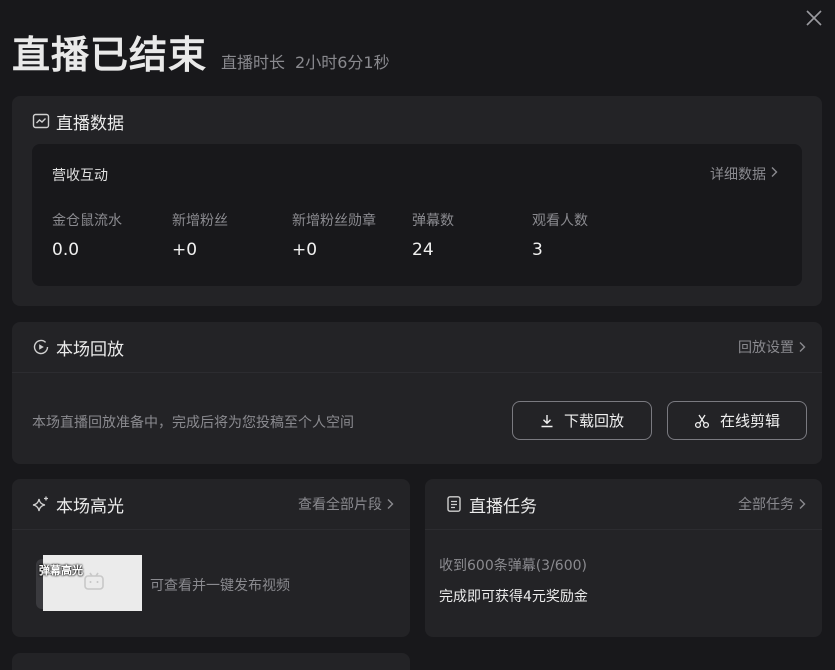  I want to click on tasks-title: 直播任务, so click(503, 506).